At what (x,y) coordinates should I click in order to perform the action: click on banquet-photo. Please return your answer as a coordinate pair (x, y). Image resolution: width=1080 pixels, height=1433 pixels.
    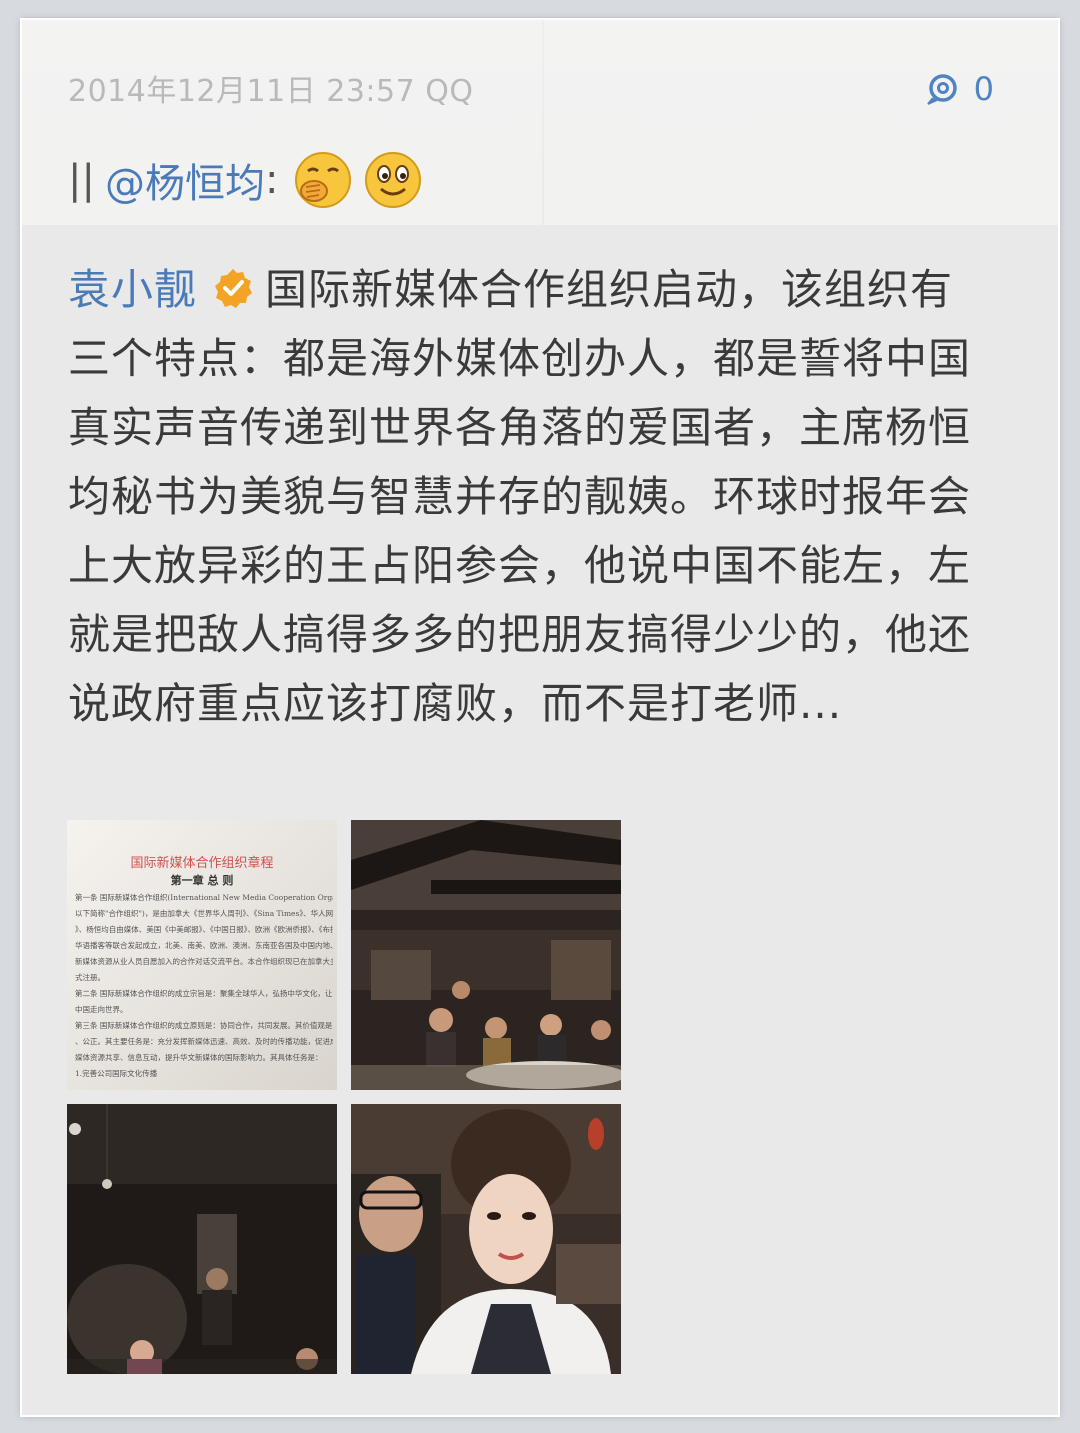
    Looking at the image, I should click on (486, 955).